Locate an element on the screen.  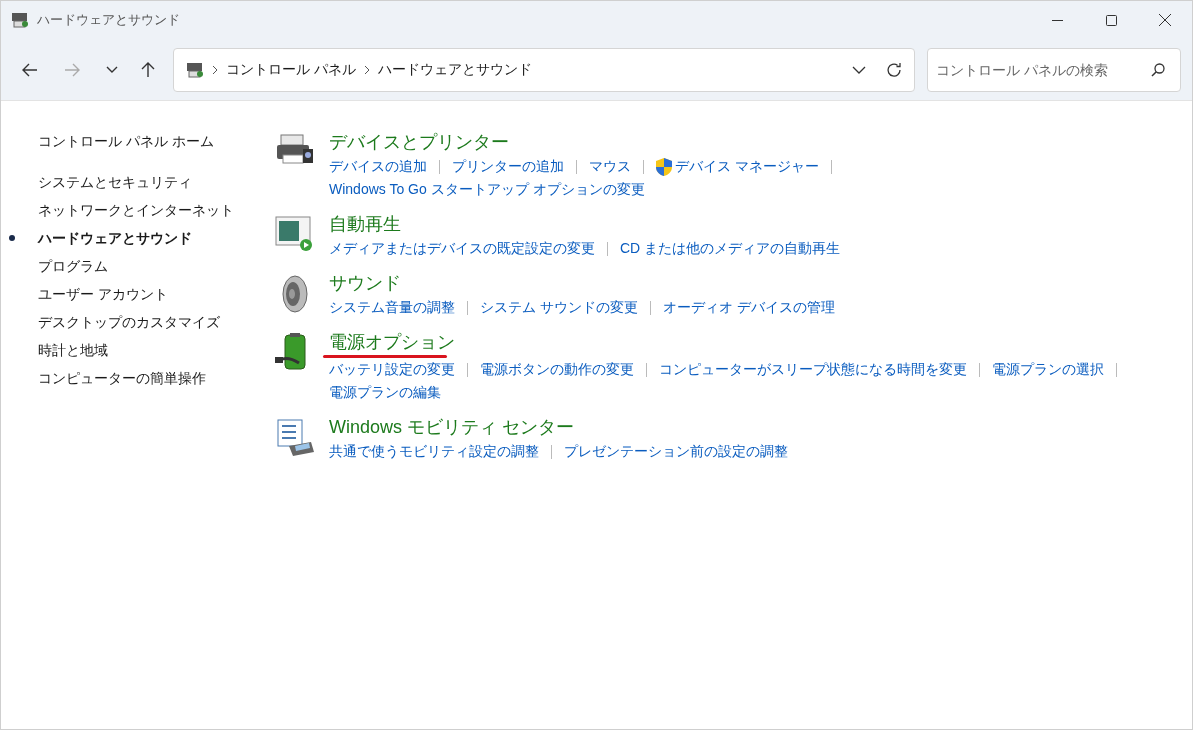
task-link: 電源ボタンの動作の変更 is located at coordinates (557, 369).